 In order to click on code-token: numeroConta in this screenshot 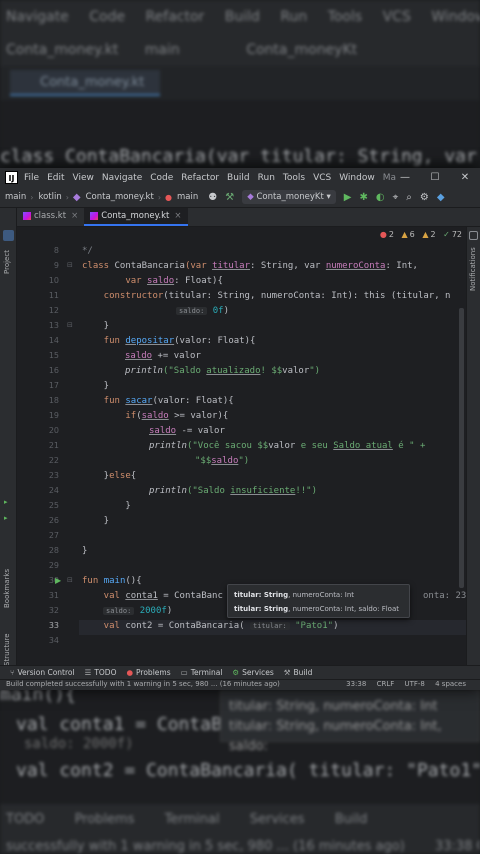, I will do `click(355, 266)`.